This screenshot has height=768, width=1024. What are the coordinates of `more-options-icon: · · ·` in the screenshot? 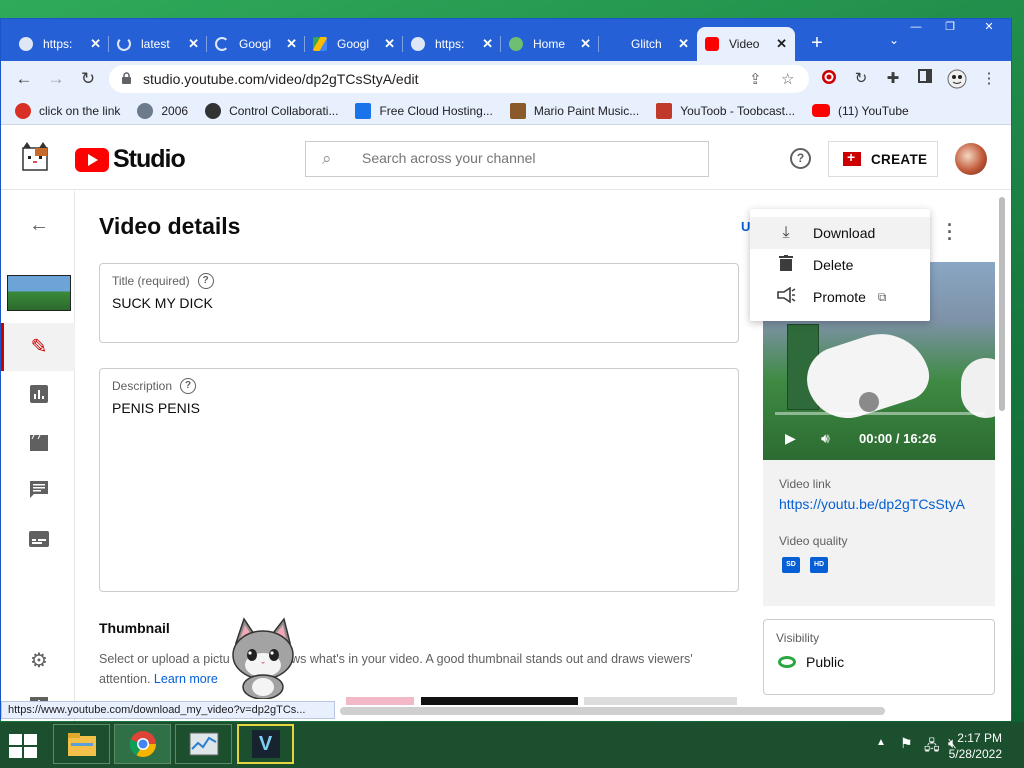 It's located at (950, 232).